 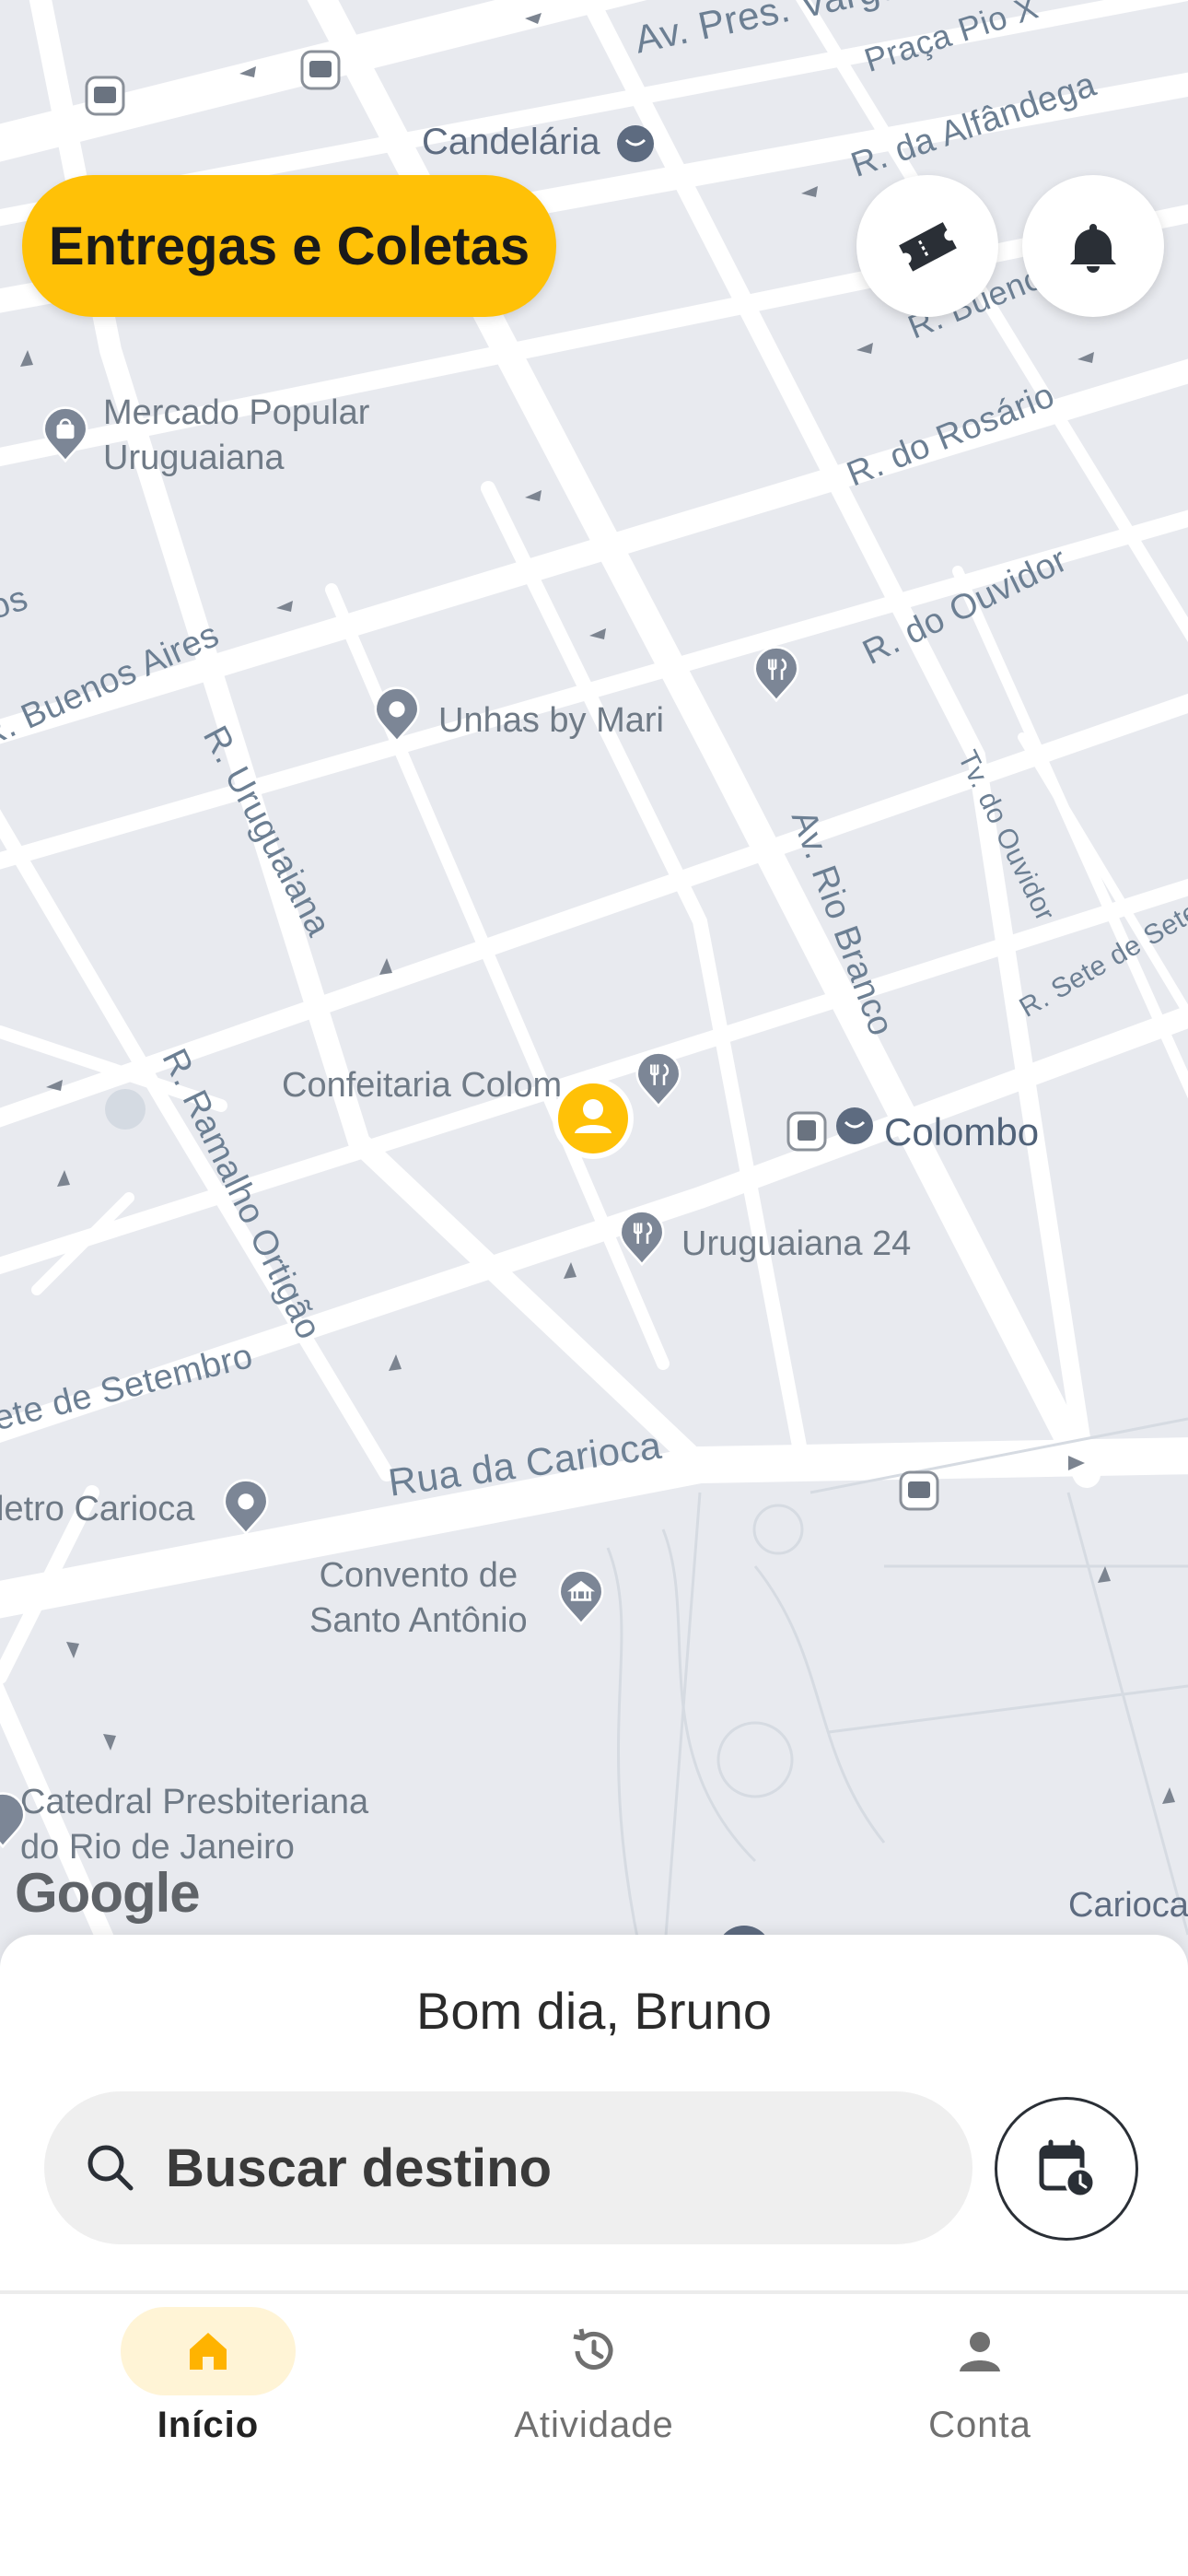 I want to click on bell-icon, so click(x=1093, y=248).